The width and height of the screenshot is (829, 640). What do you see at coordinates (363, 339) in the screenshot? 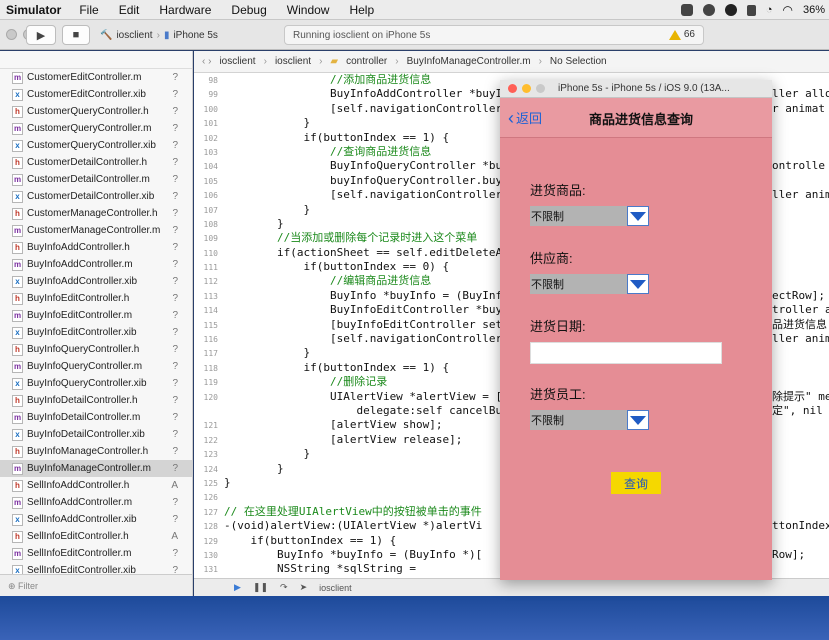
I see `code-text: [self.navigationController` at bounding box center [363, 339].